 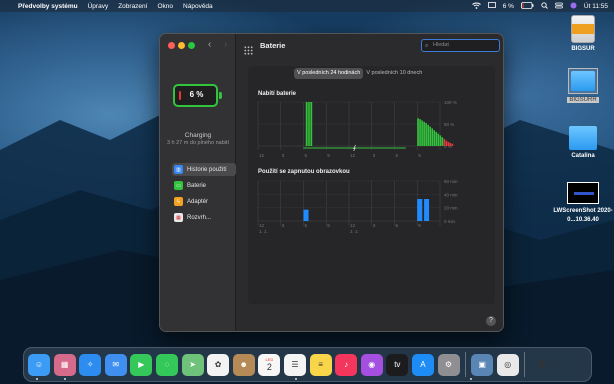 I want to click on sidebar-item-battery: ▭ Baterie, so click(x=204, y=185).